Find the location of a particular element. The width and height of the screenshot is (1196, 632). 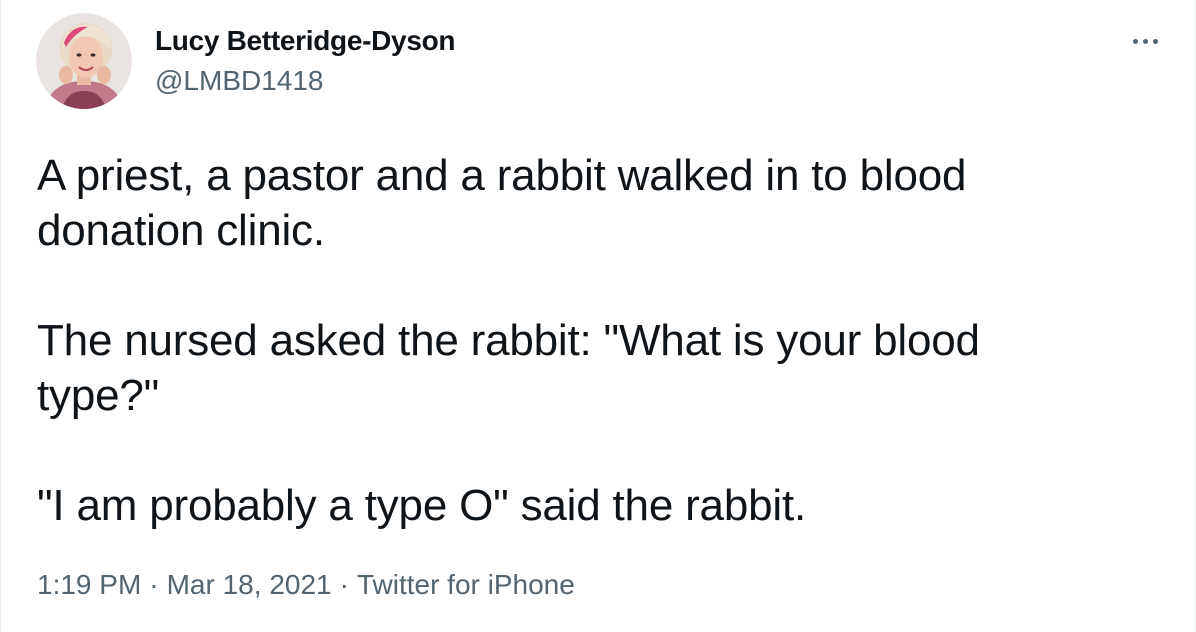

tweet-time: 1:19 PM is located at coordinates (89, 584).